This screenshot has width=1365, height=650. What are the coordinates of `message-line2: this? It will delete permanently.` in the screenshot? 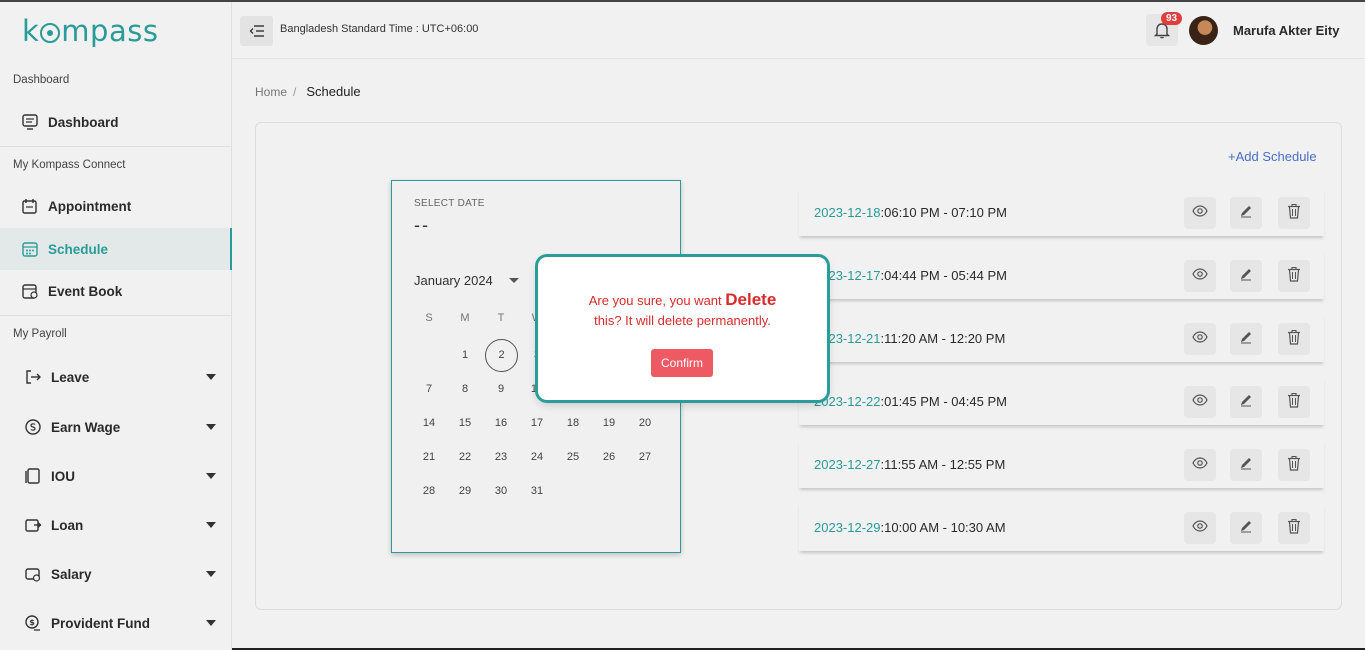 It's located at (682, 320).